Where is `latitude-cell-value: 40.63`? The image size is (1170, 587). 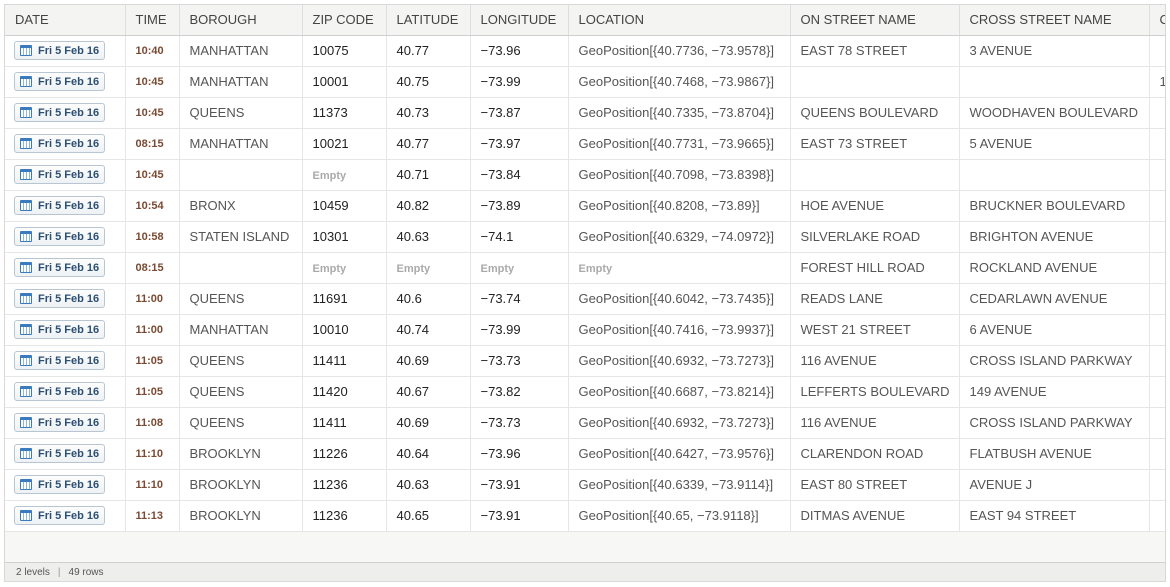
latitude-cell-value: 40.63 is located at coordinates (413, 236).